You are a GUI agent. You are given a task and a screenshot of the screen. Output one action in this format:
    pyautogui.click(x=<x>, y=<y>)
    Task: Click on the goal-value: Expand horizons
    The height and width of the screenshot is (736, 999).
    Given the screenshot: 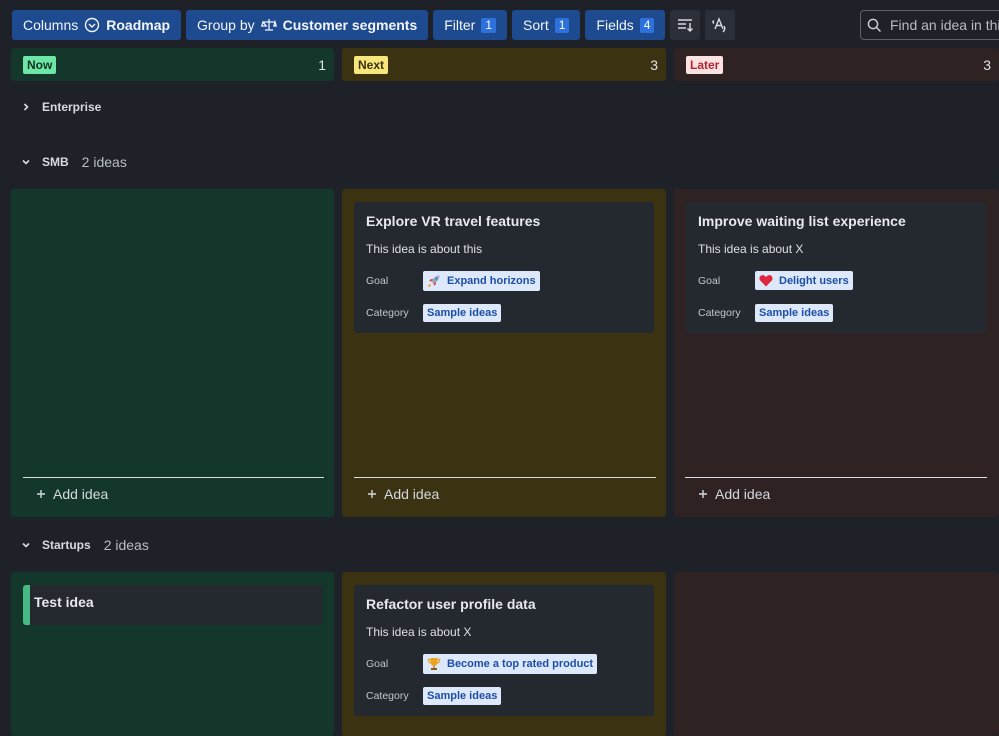 What is the action you would take?
    pyautogui.click(x=491, y=280)
    